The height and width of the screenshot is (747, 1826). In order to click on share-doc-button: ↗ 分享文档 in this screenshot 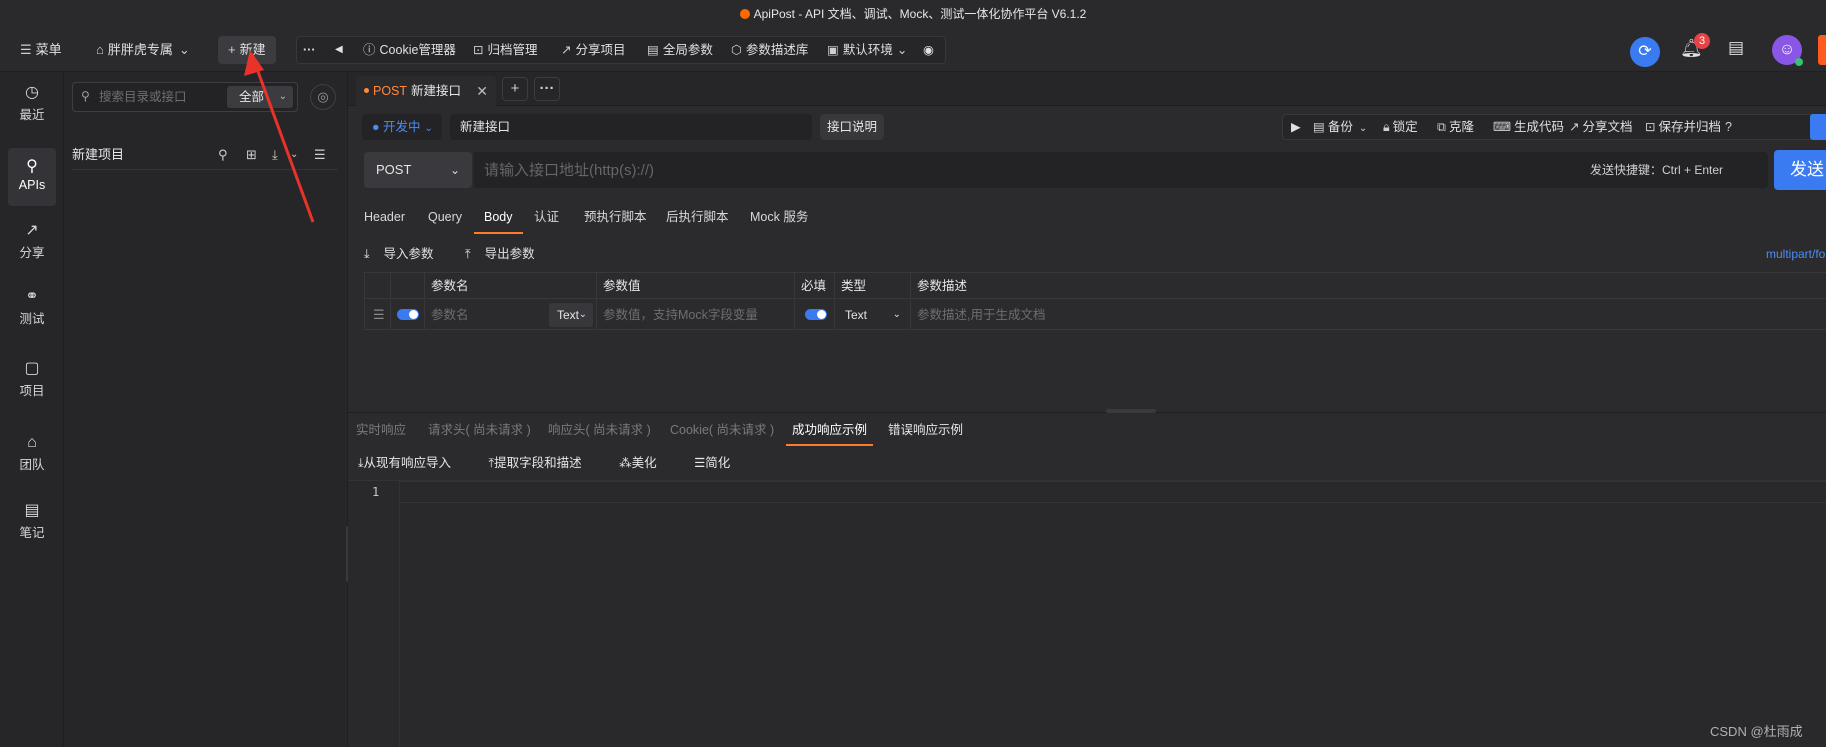, I will do `click(1601, 127)`.